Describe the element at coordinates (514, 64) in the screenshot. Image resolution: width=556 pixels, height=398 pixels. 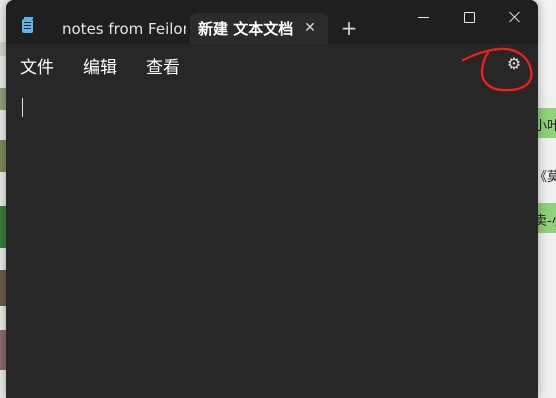
I see `gear-icon: ⚙` at that location.